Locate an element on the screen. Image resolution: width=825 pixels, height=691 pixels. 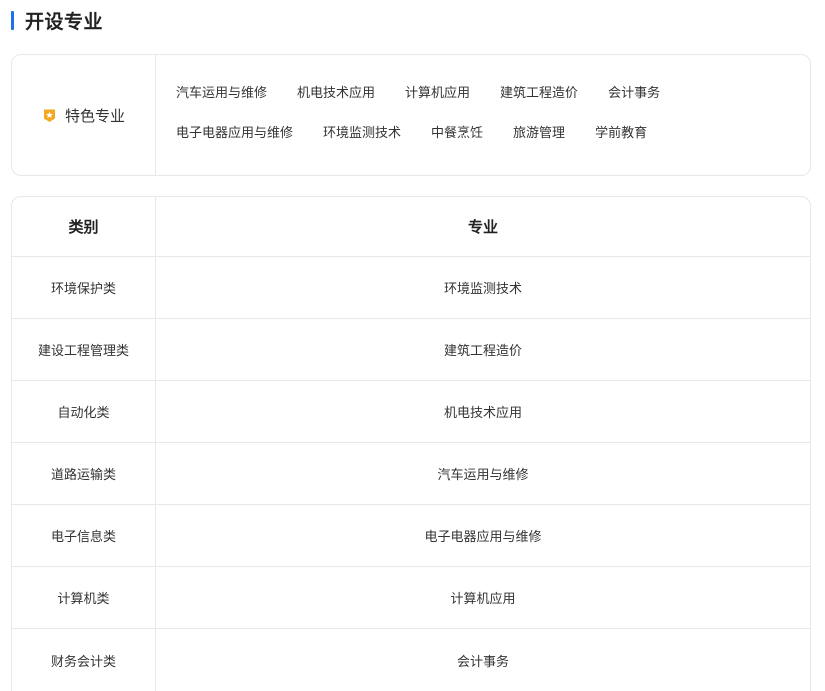
featured-item: 机电技术应用 is located at coordinates (336, 94).